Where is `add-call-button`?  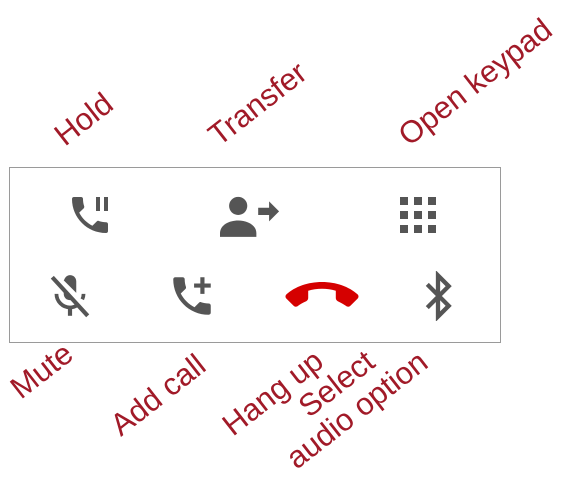 add-call-button is located at coordinates (192, 296).